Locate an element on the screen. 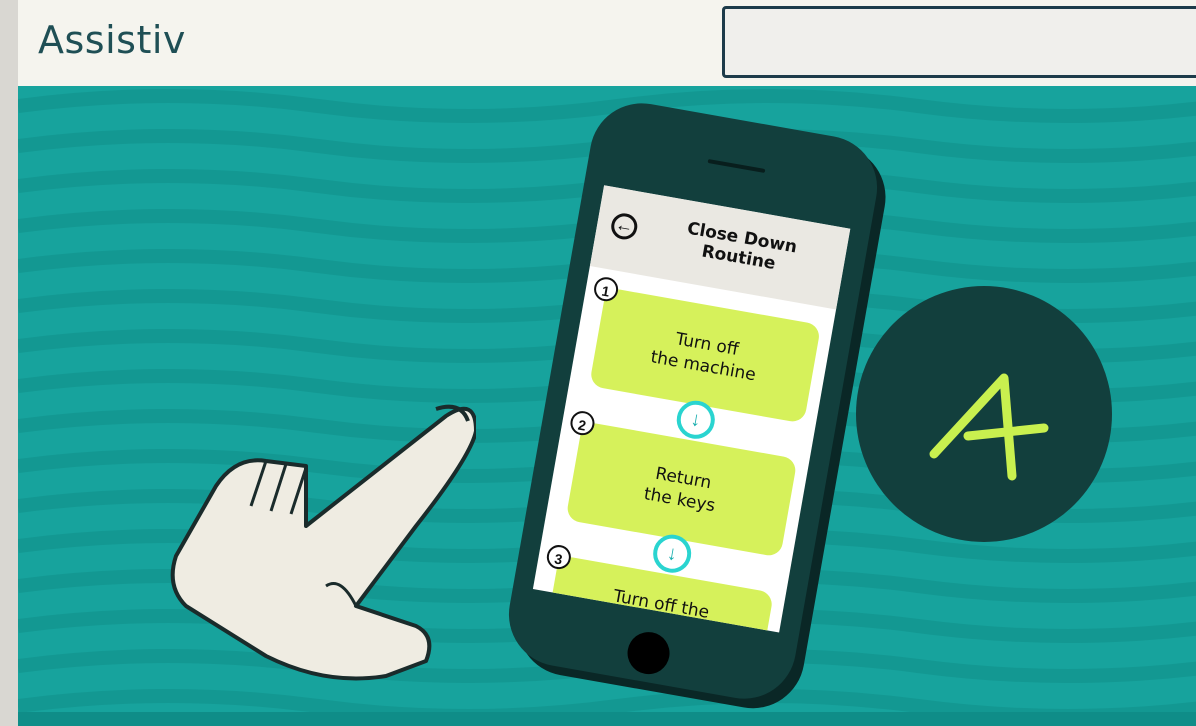  search-input is located at coordinates (959, 42).